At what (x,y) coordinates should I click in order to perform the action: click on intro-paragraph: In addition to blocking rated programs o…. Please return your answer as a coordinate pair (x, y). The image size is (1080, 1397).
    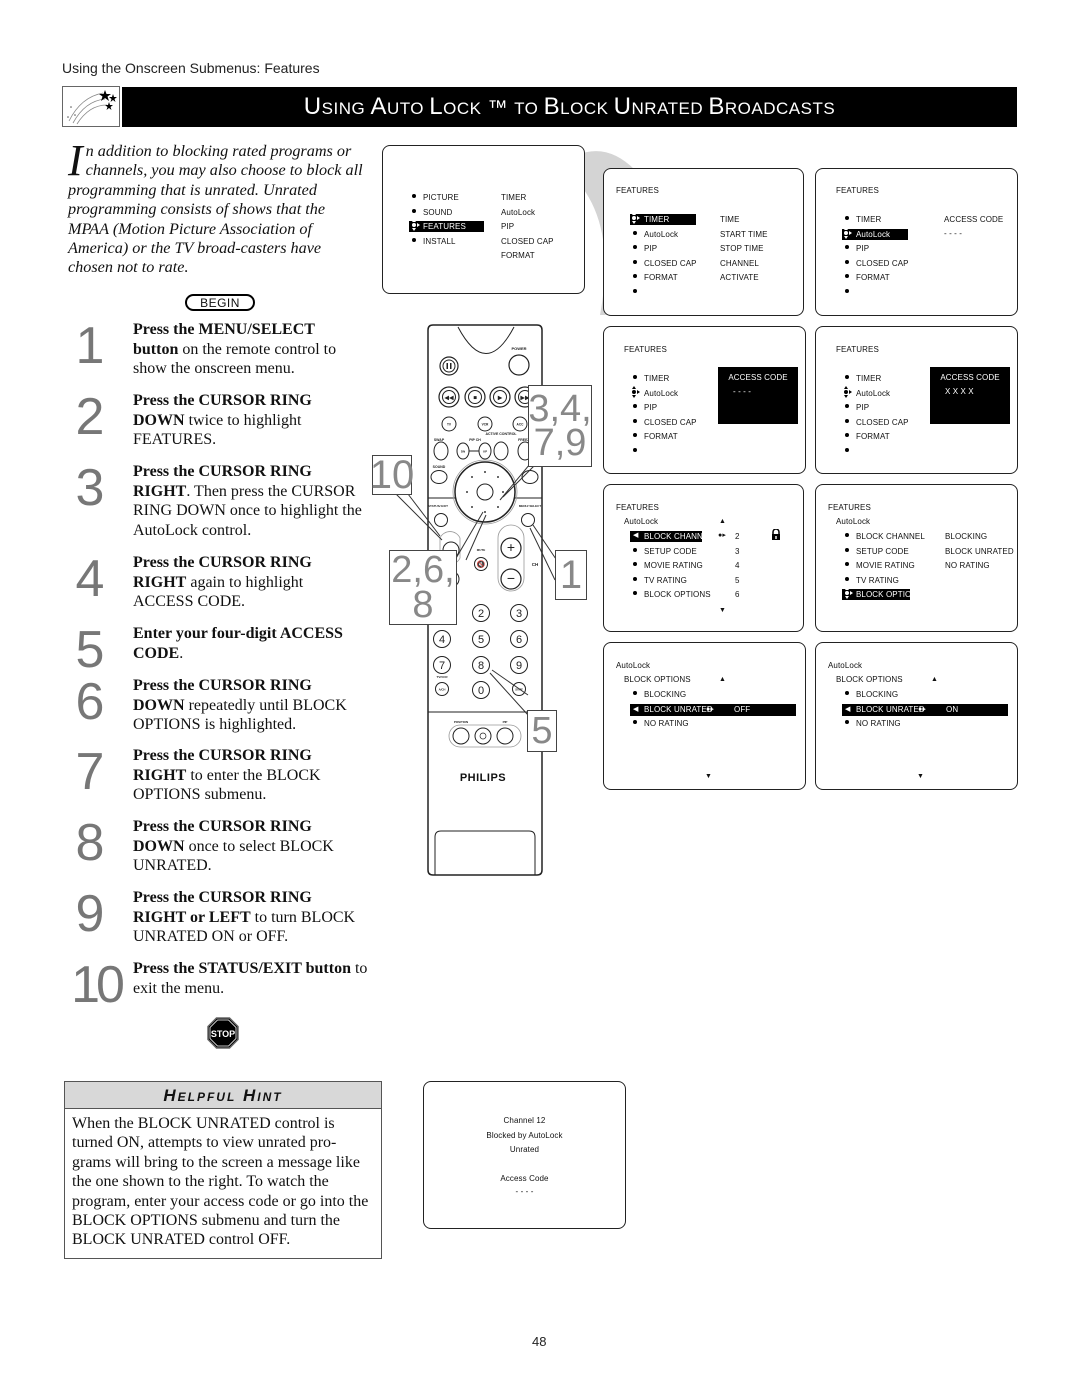
    Looking at the image, I should click on (218, 207).